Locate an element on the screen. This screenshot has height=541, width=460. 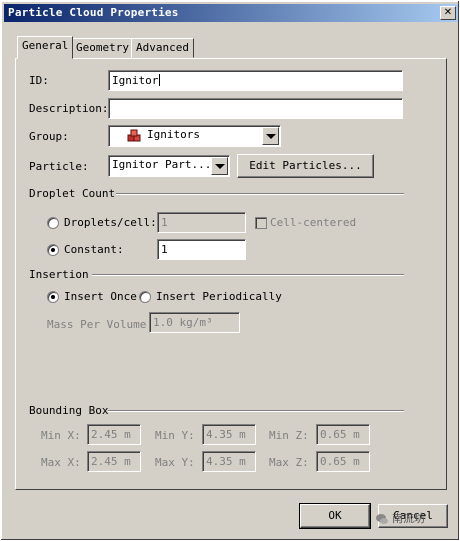
chat-bubble-icon is located at coordinates (382, 519).